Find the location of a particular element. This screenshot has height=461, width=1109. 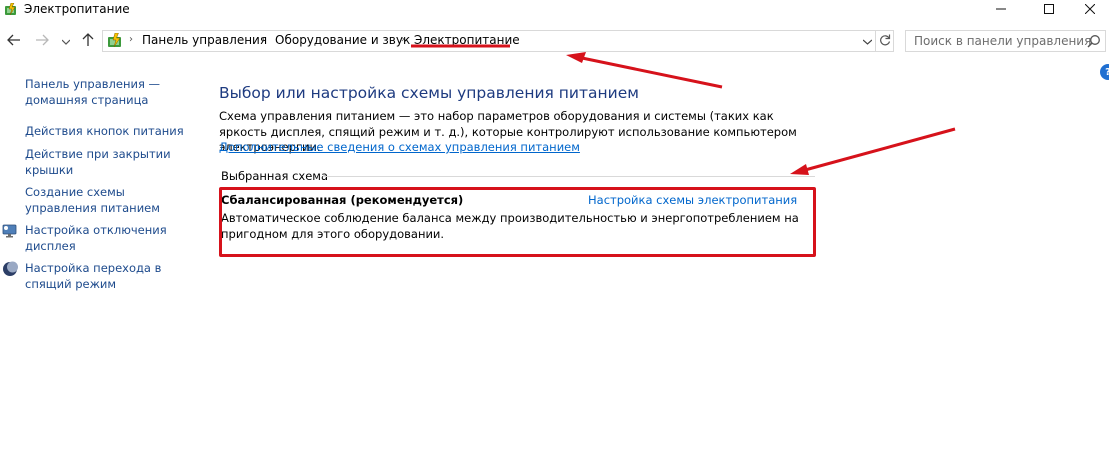

selected-plan-group-label: Выбранная схема is located at coordinates (274, 176).